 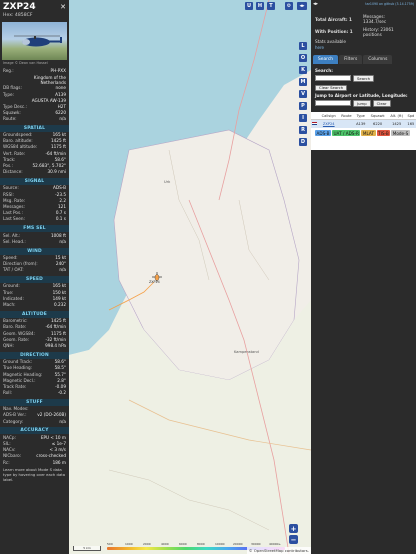 What do you see at coordinates (360, 116) in the screenshot?
I see `column-header: Type` at bounding box center [360, 116].